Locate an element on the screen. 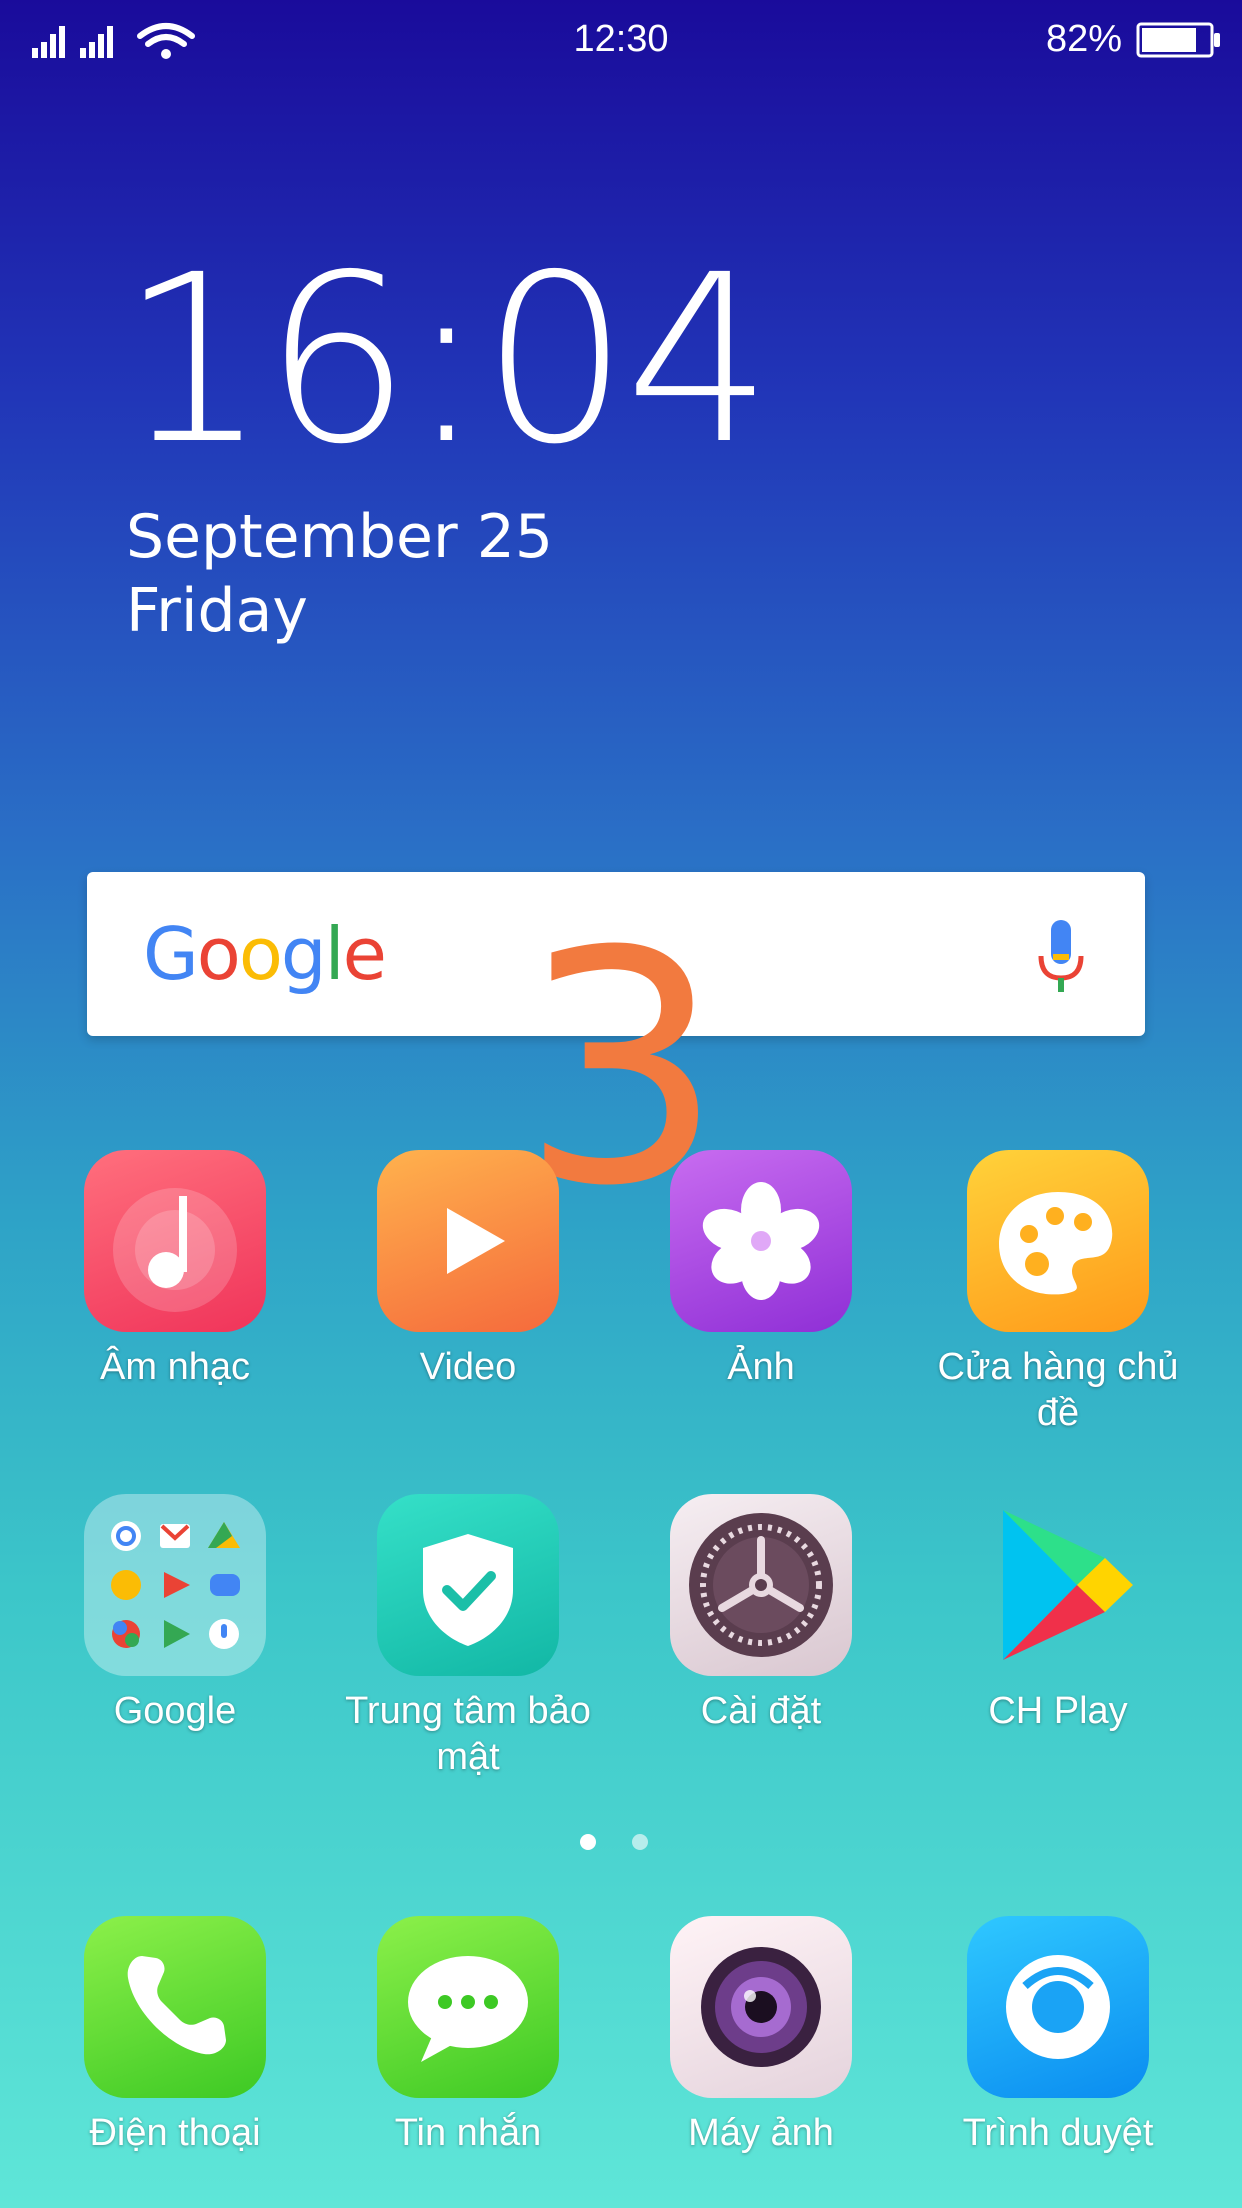 Image resolution: width=1242 pixels, height=2208 pixels. message-icon is located at coordinates (468, 2007).